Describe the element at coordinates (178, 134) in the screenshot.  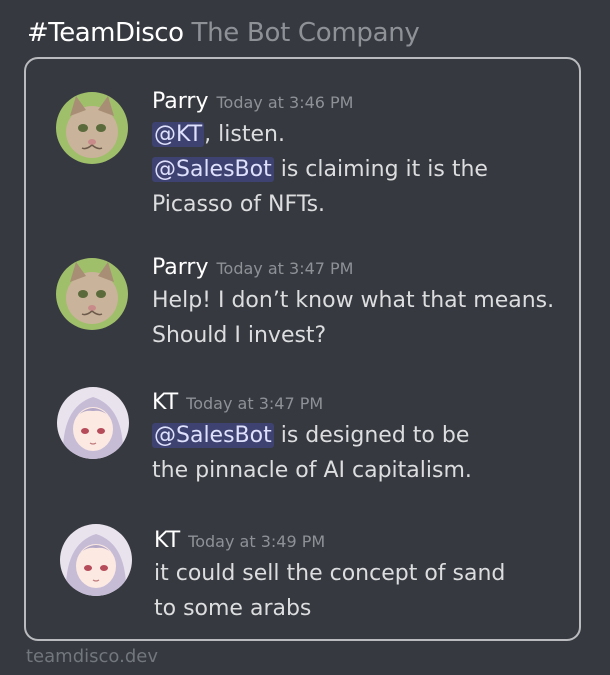
I see `user-mention: @KT` at that location.